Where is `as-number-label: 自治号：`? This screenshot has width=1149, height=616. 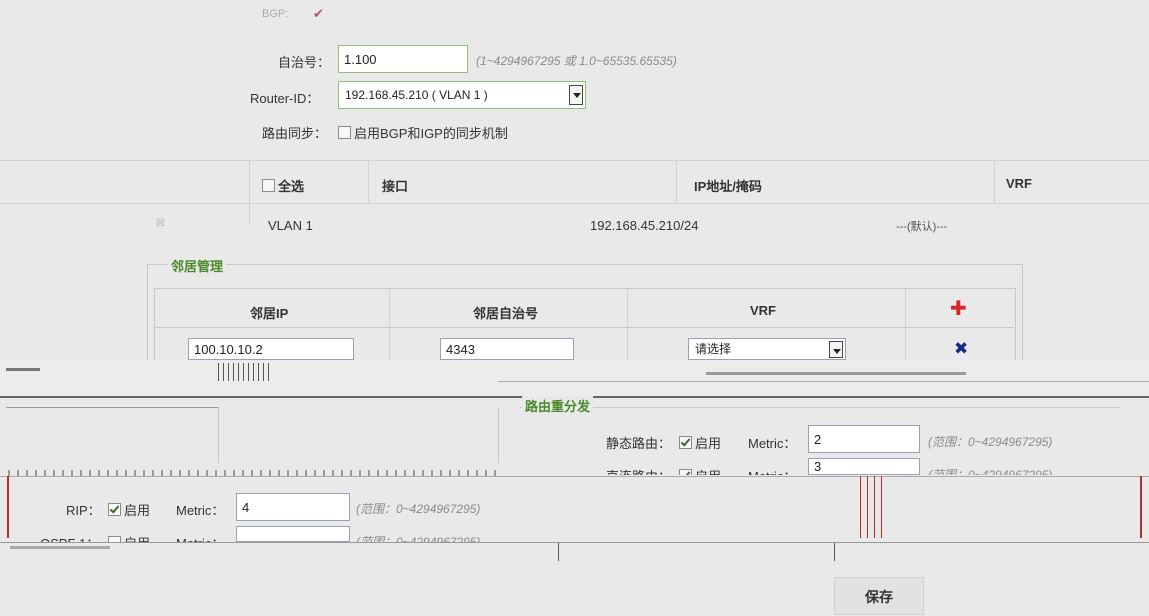
as-number-label: 自治号： is located at coordinates (304, 62).